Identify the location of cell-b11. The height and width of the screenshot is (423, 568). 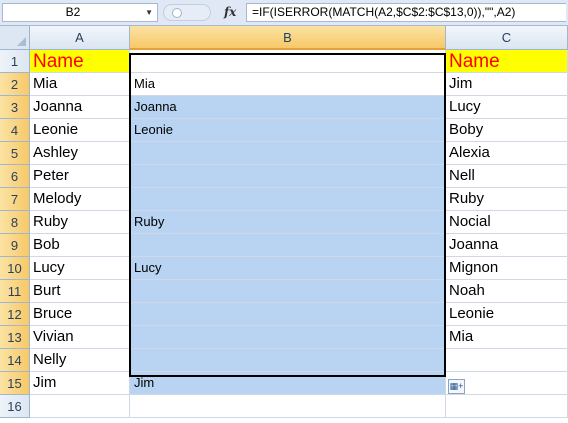
(288, 291).